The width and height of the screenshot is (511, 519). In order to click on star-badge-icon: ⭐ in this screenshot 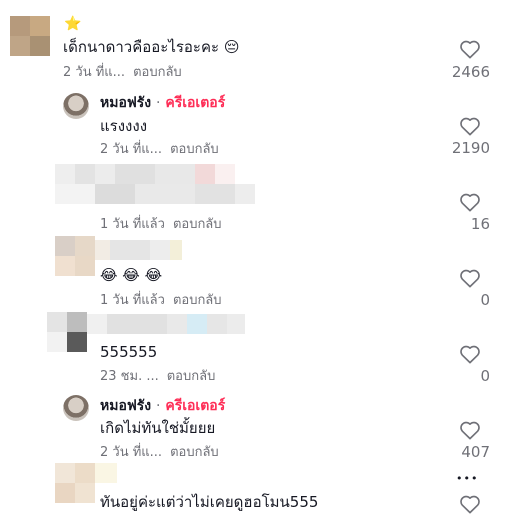, I will do `click(73, 24)`.